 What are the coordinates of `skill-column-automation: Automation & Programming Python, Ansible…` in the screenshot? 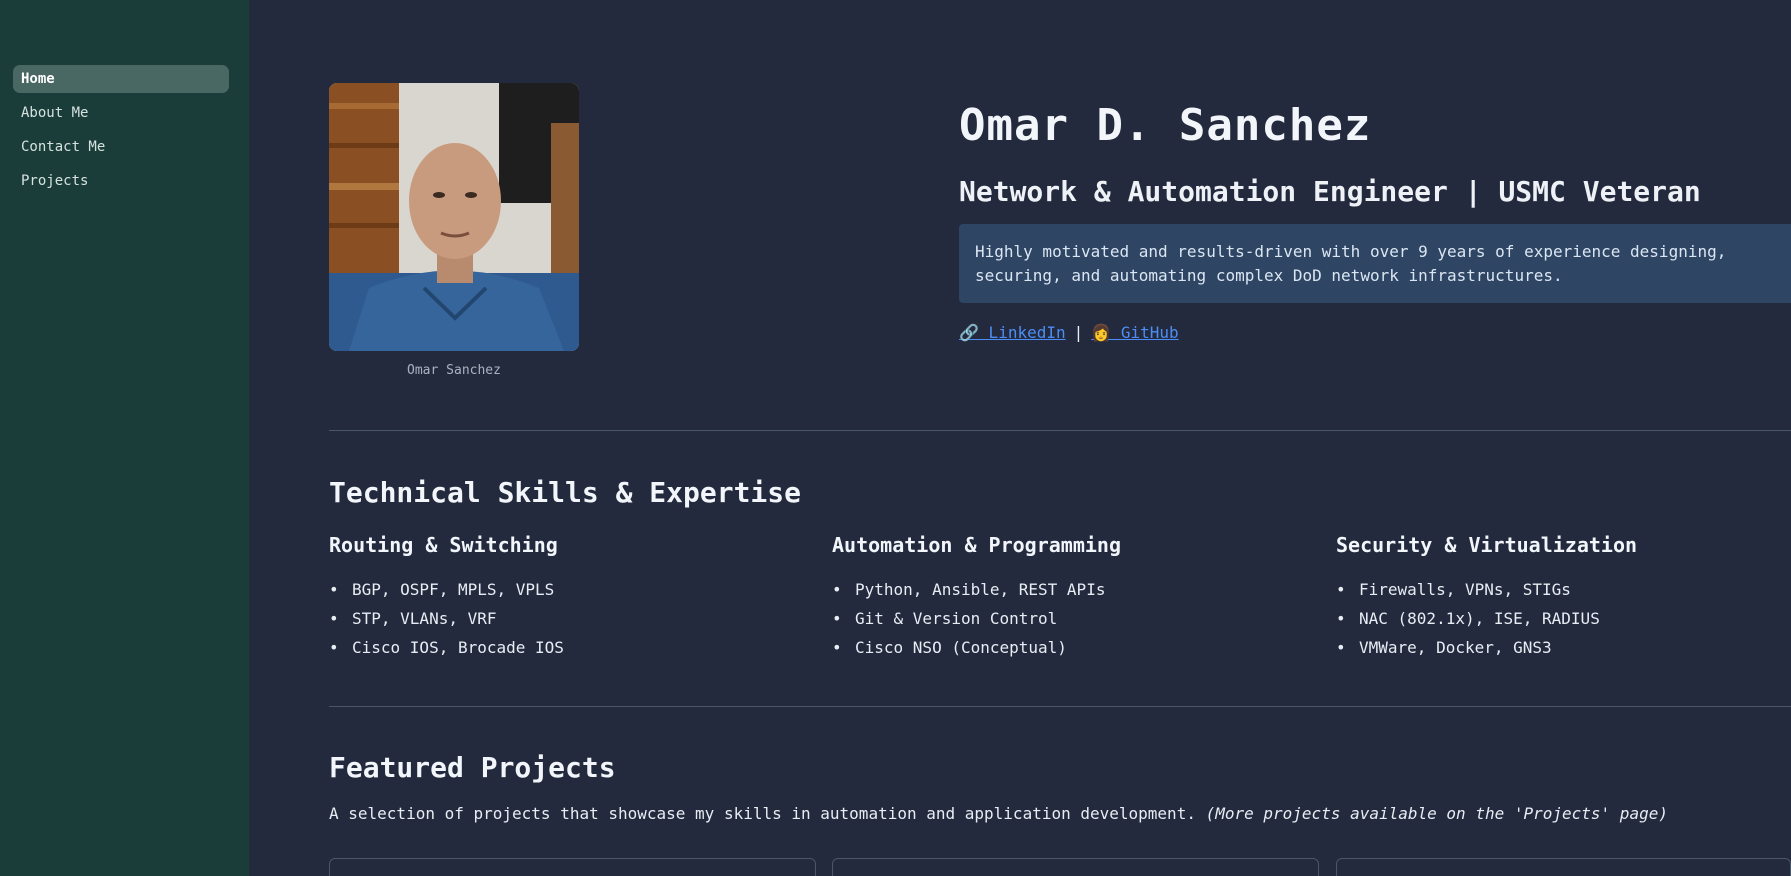 It's located at (1072, 597).